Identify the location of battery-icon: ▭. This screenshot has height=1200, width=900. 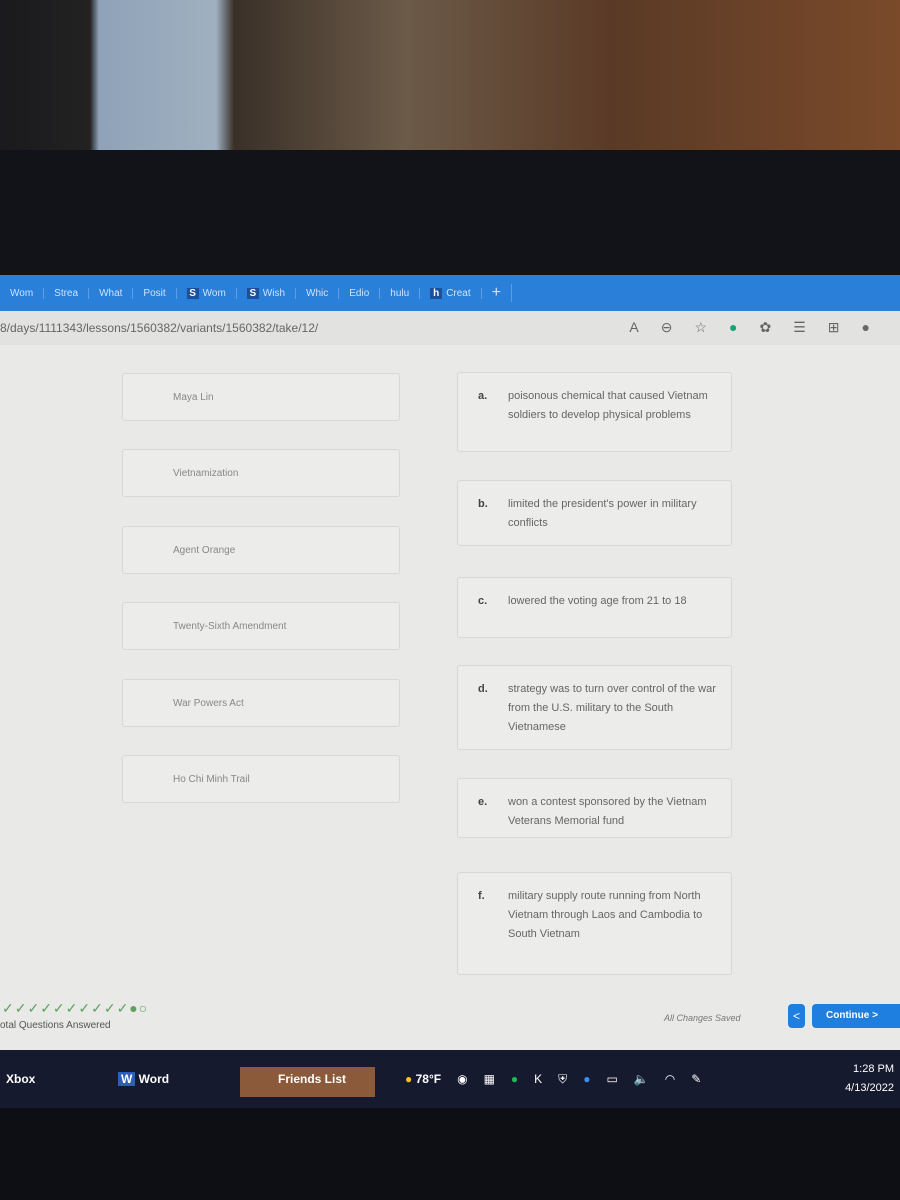
(611, 1079).